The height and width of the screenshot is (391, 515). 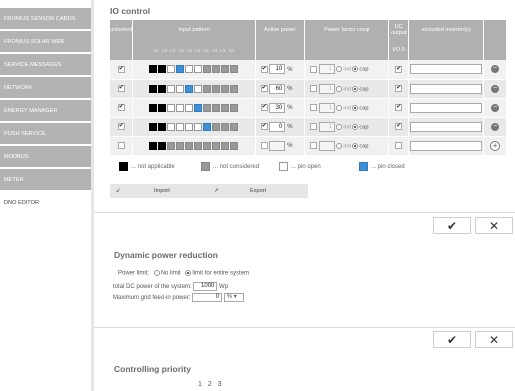 I want to click on total-dc-input: 1000, so click(x=205, y=286).